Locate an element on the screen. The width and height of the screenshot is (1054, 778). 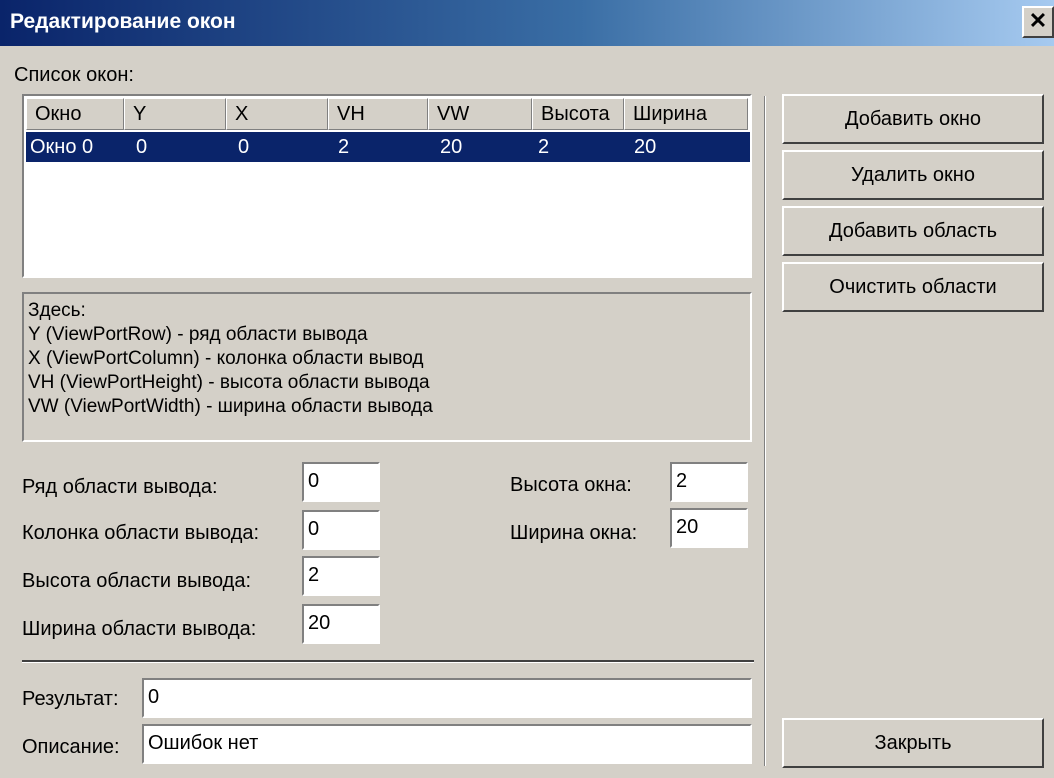
separator-highlight is located at coordinates (388, 662).